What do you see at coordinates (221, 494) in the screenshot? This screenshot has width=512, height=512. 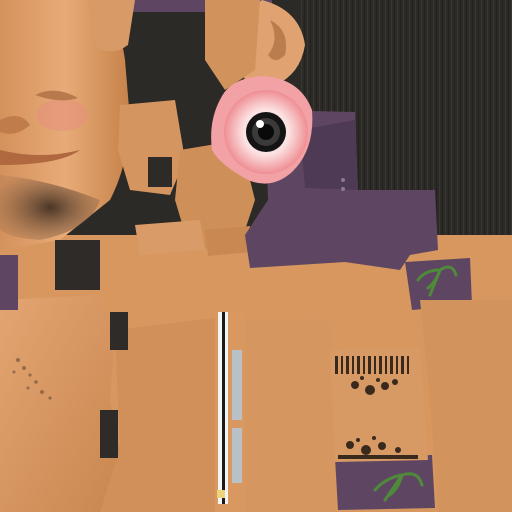 I see `stripe-marker` at bounding box center [221, 494].